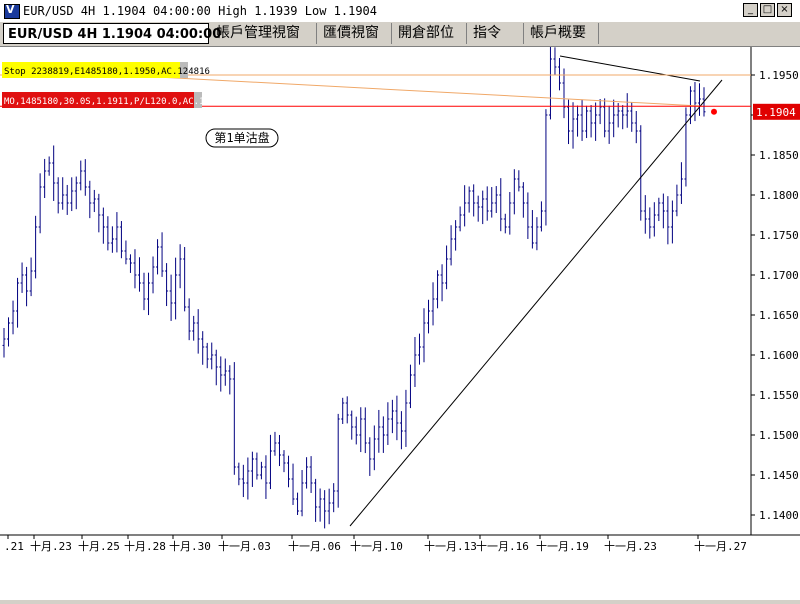 The image size is (800, 604). What do you see at coordinates (779, 515) in the screenshot?
I see `y-tick-label: 1.1400` at bounding box center [779, 515].